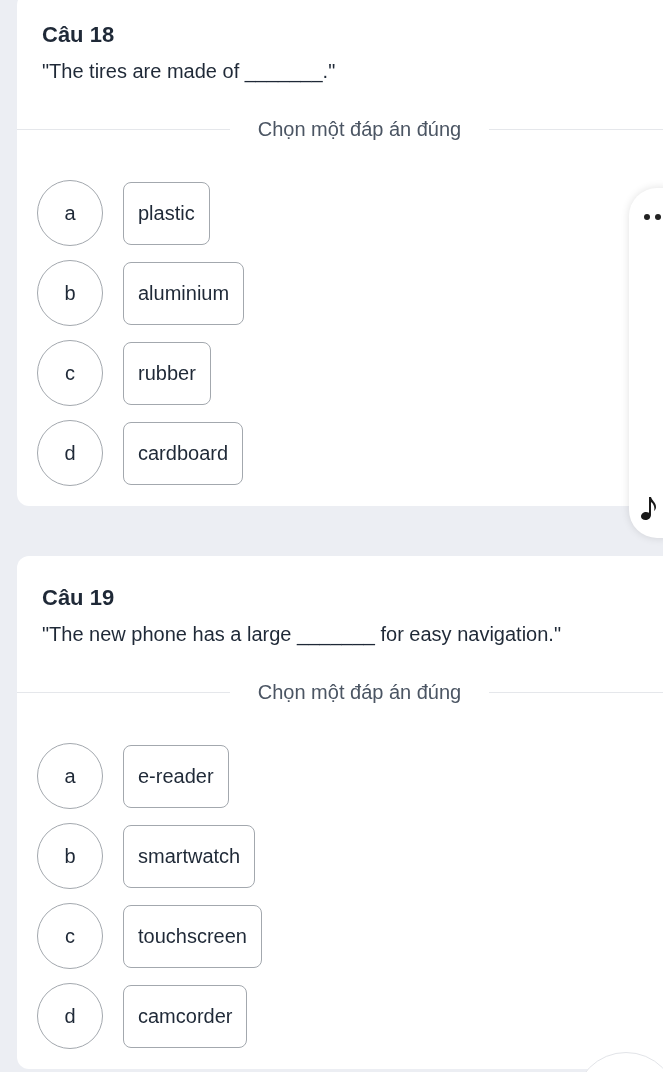 This screenshot has width=663, height=1072. Describe the element at coordinates (167, 373) in the screenshot. I see `option-answer-button: rubber` at that location.